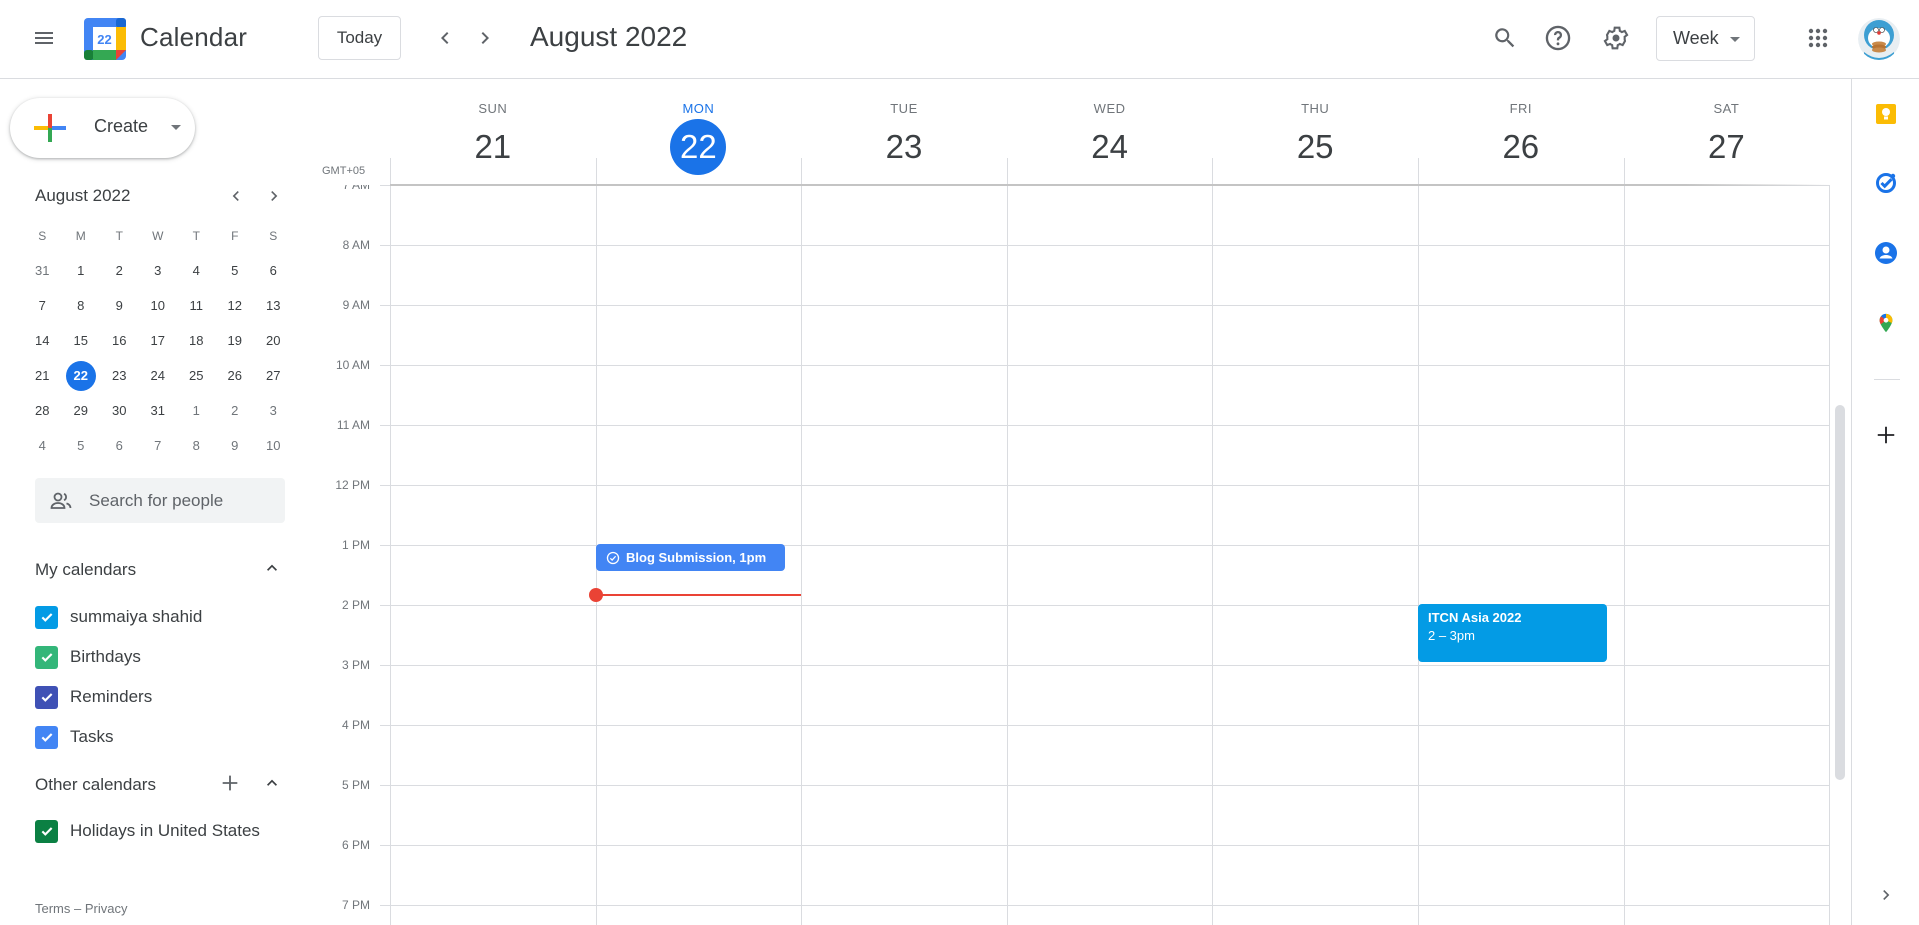 This screenshot has width=1919, height=925. Describe the element at coordinates (1558, 38) in the screenshot. I see `support-button` at that location.